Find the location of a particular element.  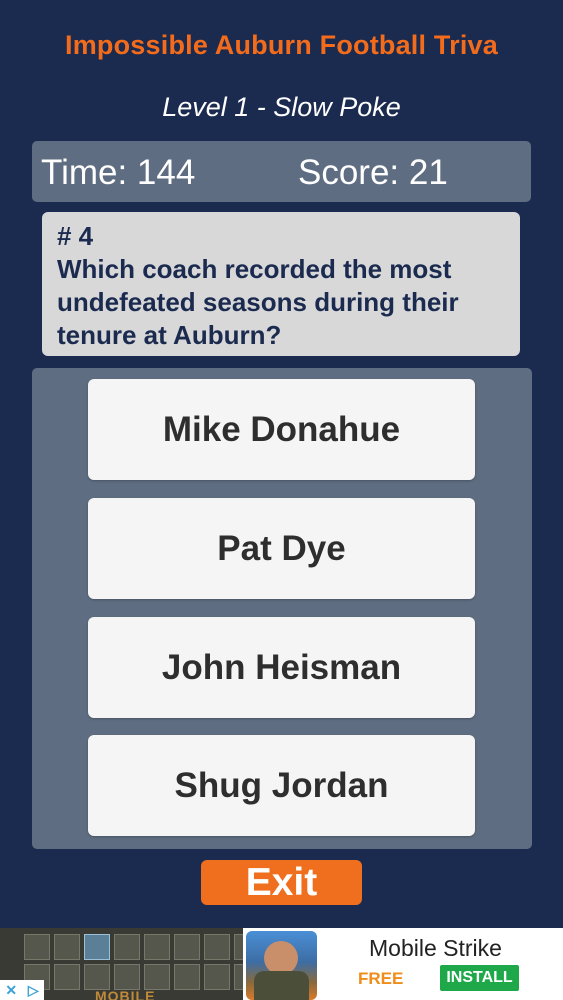

exit-button: Exit is located at coordinates (281, 882).